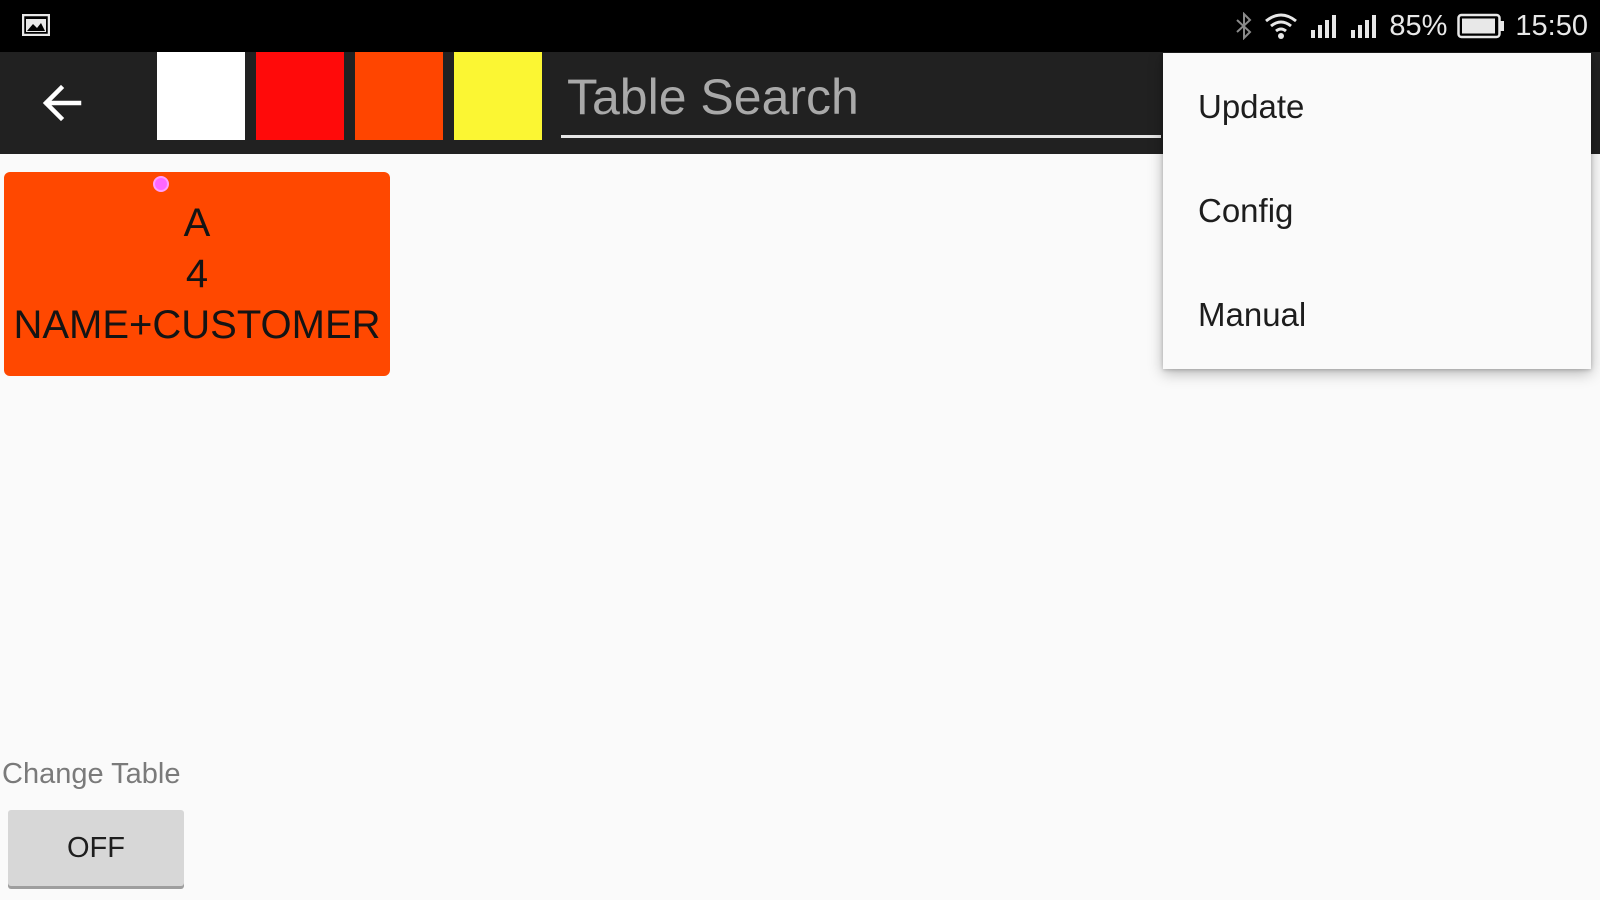  Describe the element at coordinates (197, 222) in the screenshot. I see `table-section: A` at that location.